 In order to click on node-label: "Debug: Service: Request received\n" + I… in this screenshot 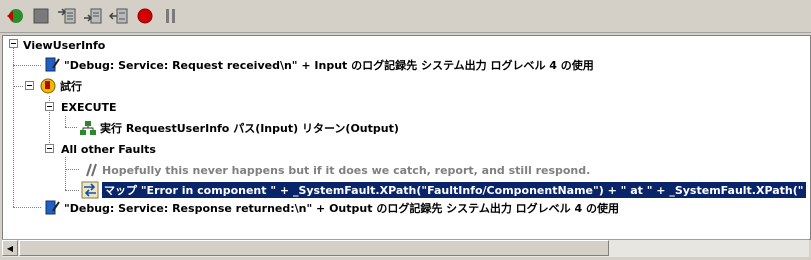, I will do `click(329, 65)`.